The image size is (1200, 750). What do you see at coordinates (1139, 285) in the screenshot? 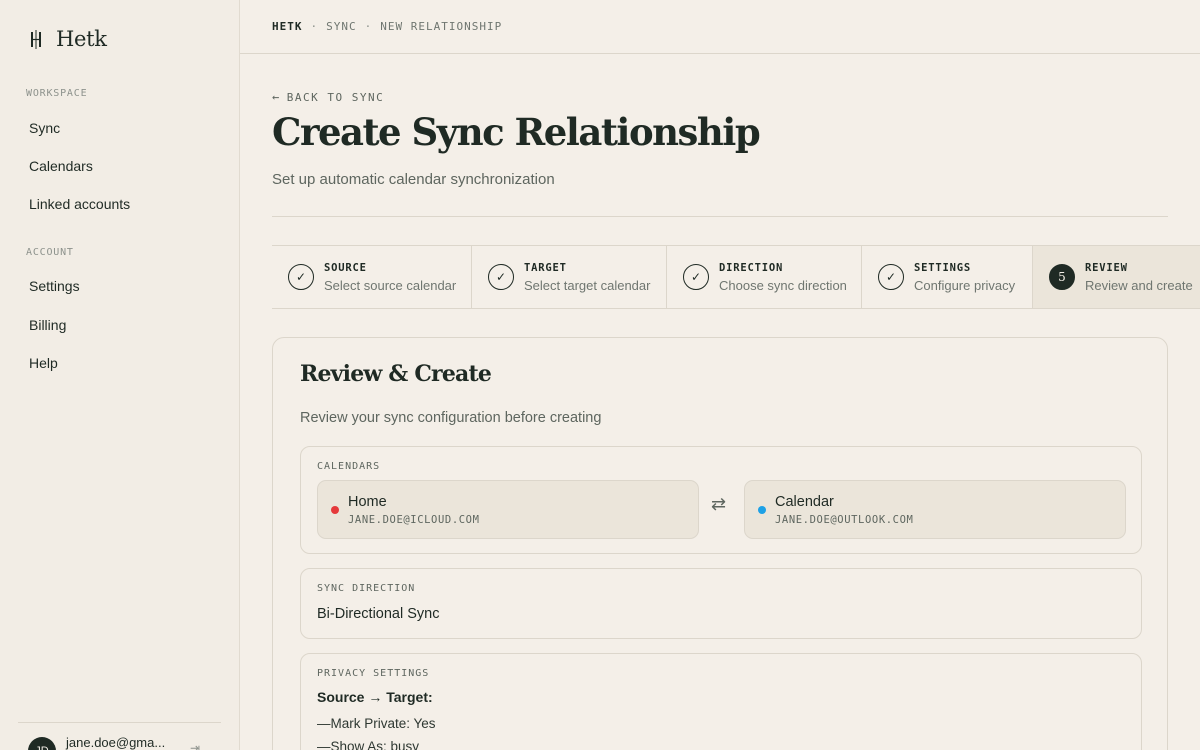
I see `step-description: Review and create` at bounding box center [1139, 285].